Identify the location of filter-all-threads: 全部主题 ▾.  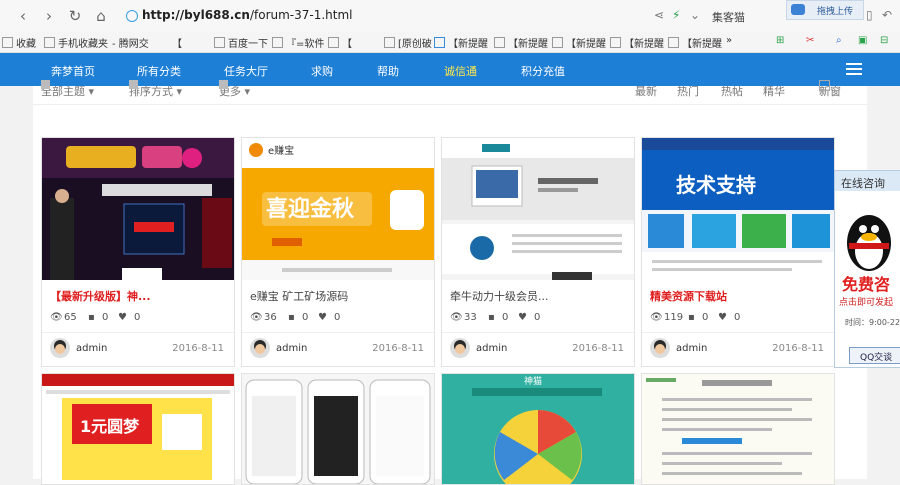
(67, 89).